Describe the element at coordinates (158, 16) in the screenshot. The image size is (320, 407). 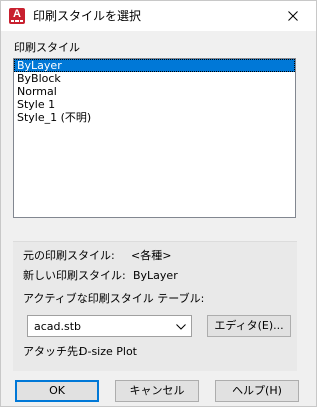
I see `title-bar: A 印刷スタイルを選択` at that location.